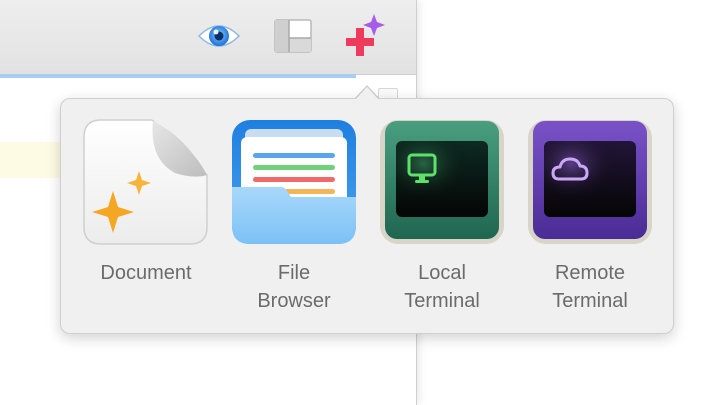 This screenshot has height=405, width=720. I want to click on document-sparkle-icon, so click(146, 182).